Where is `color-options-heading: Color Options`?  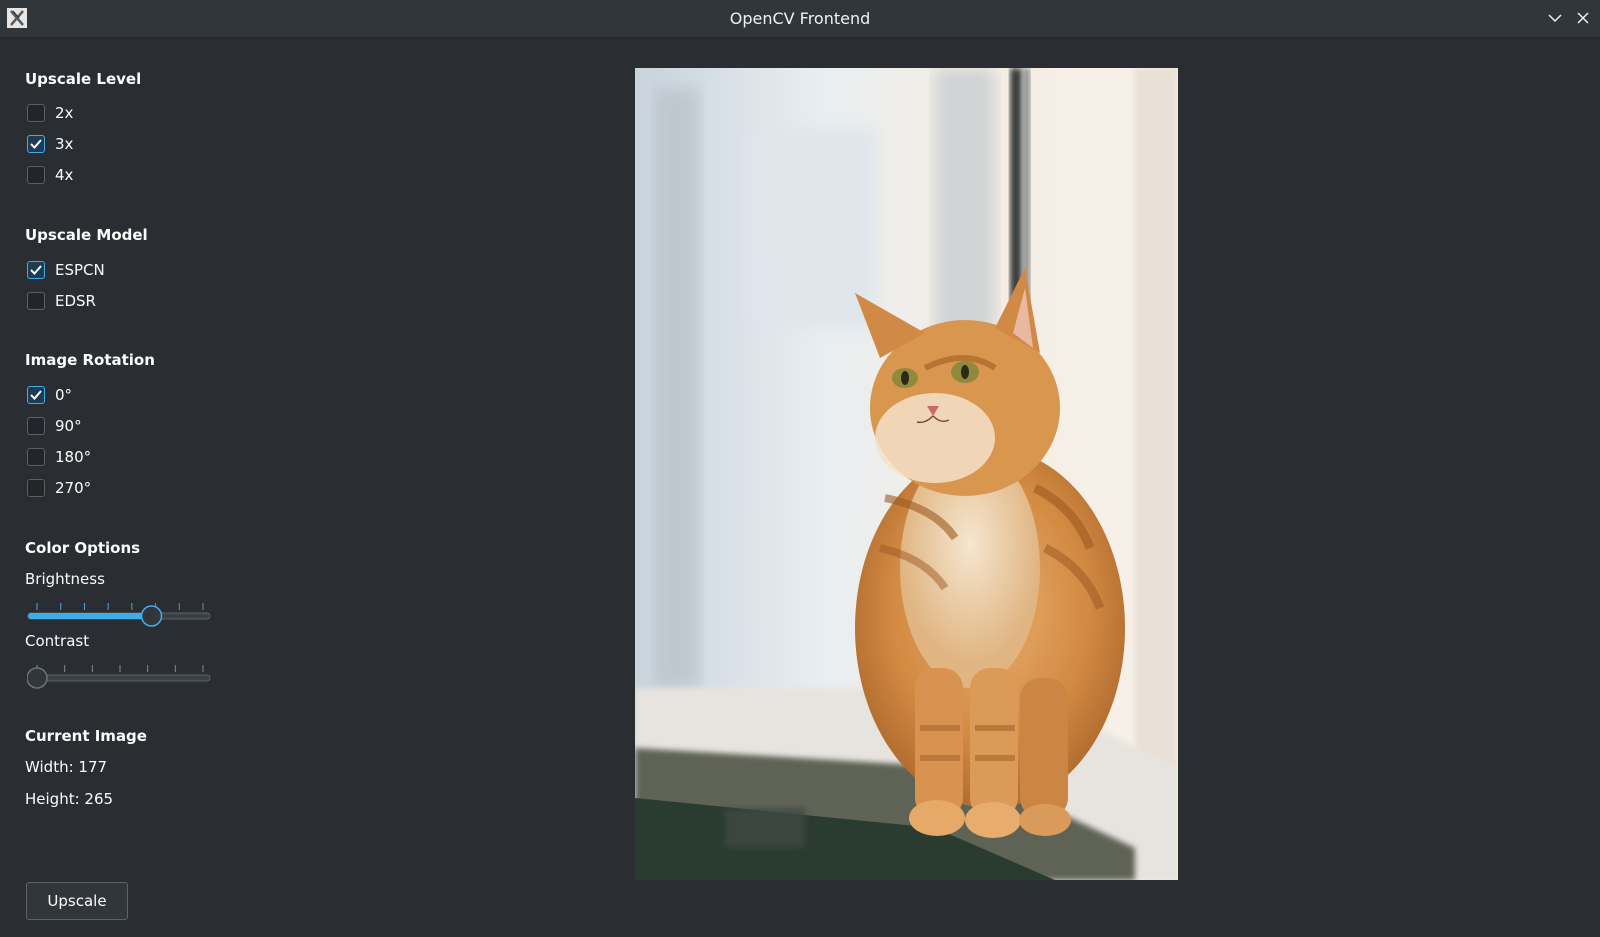 color-options-heading: Color Options is located at coordinates (83, 548).